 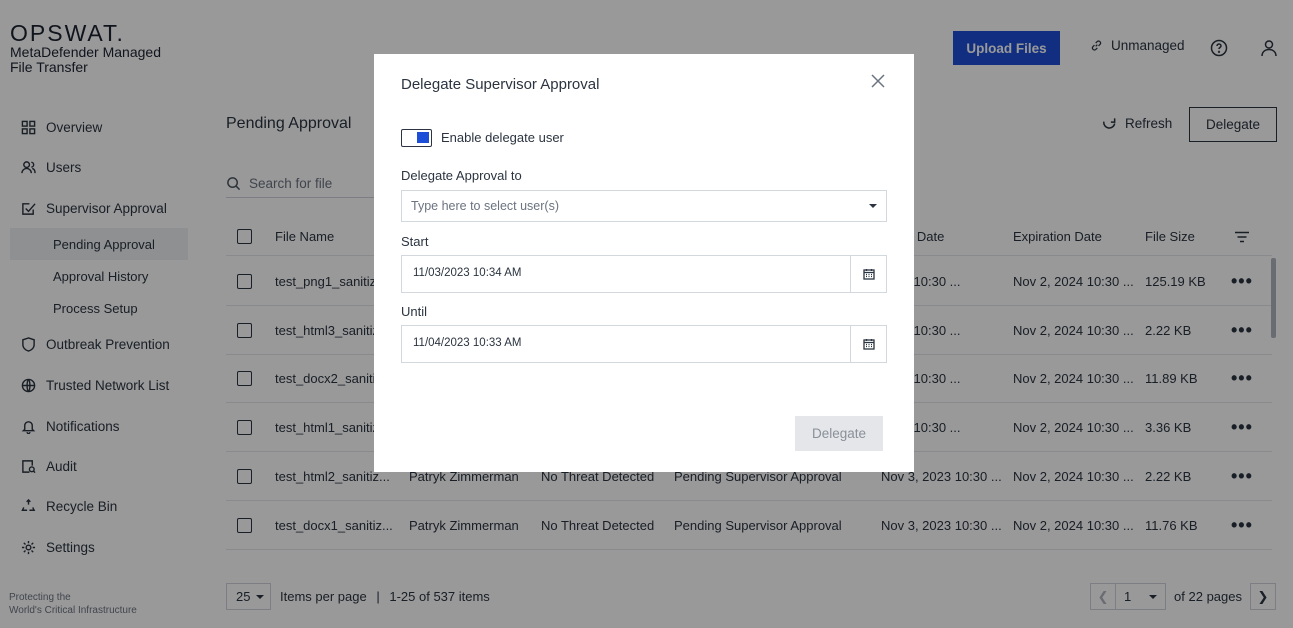 What do you see at coordinates (500, 84) in the screenshot?
I see `dialog-title: Delegate Supervisor Approval` at bounding box center [500, 84].